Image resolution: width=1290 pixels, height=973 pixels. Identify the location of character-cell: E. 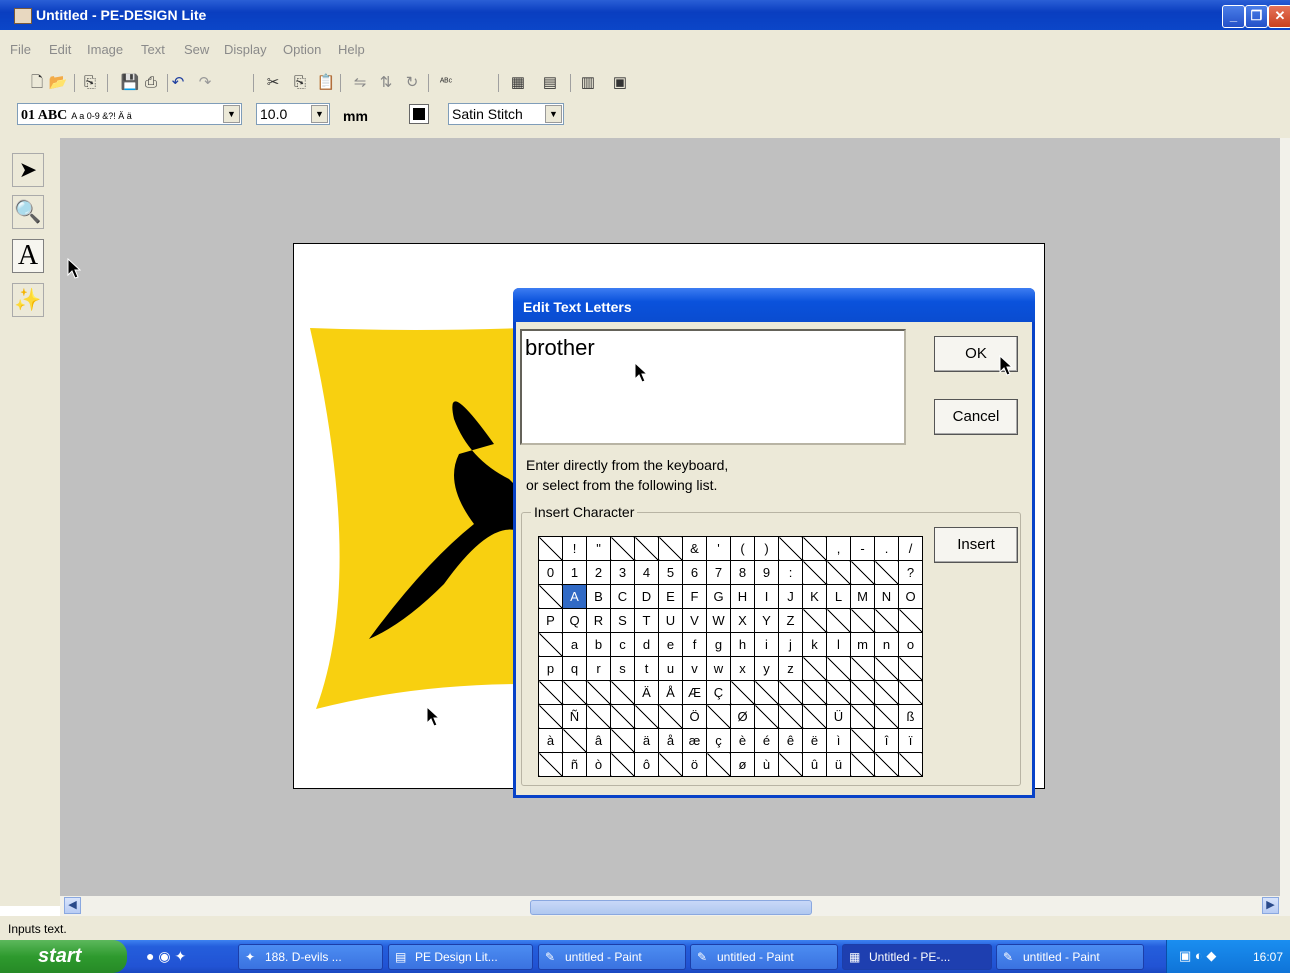
(670, 596).